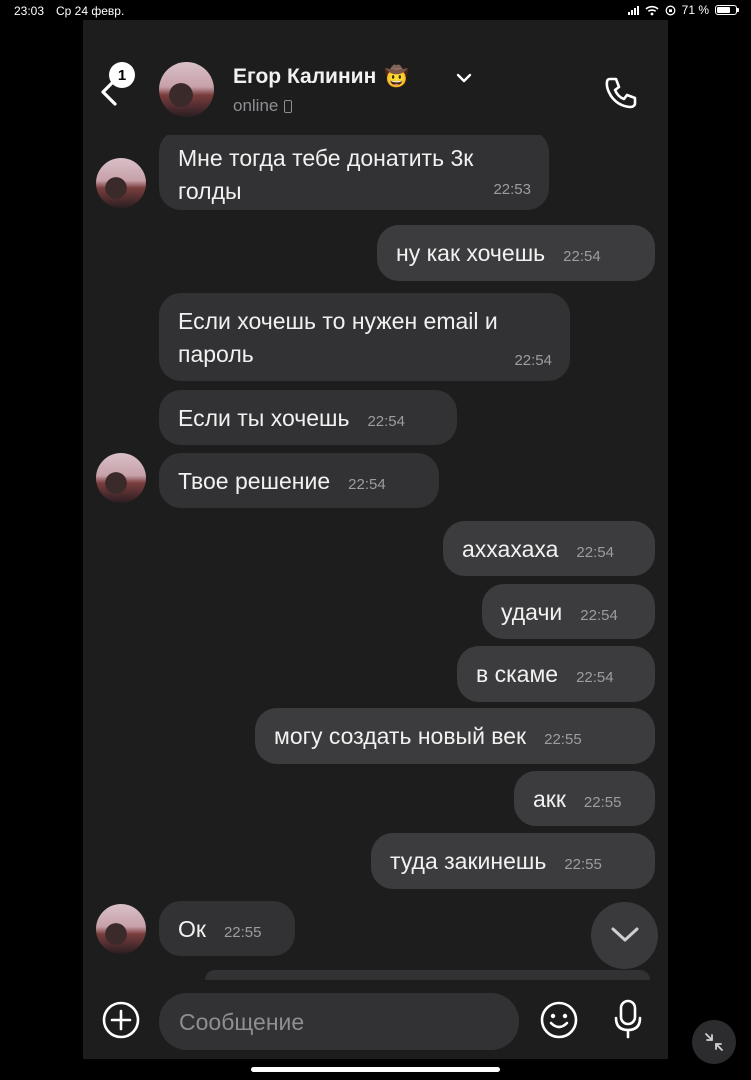 The width and height of the screenshot is (751, 1080). I want to click on microphone-icon, so click(628, 1019).